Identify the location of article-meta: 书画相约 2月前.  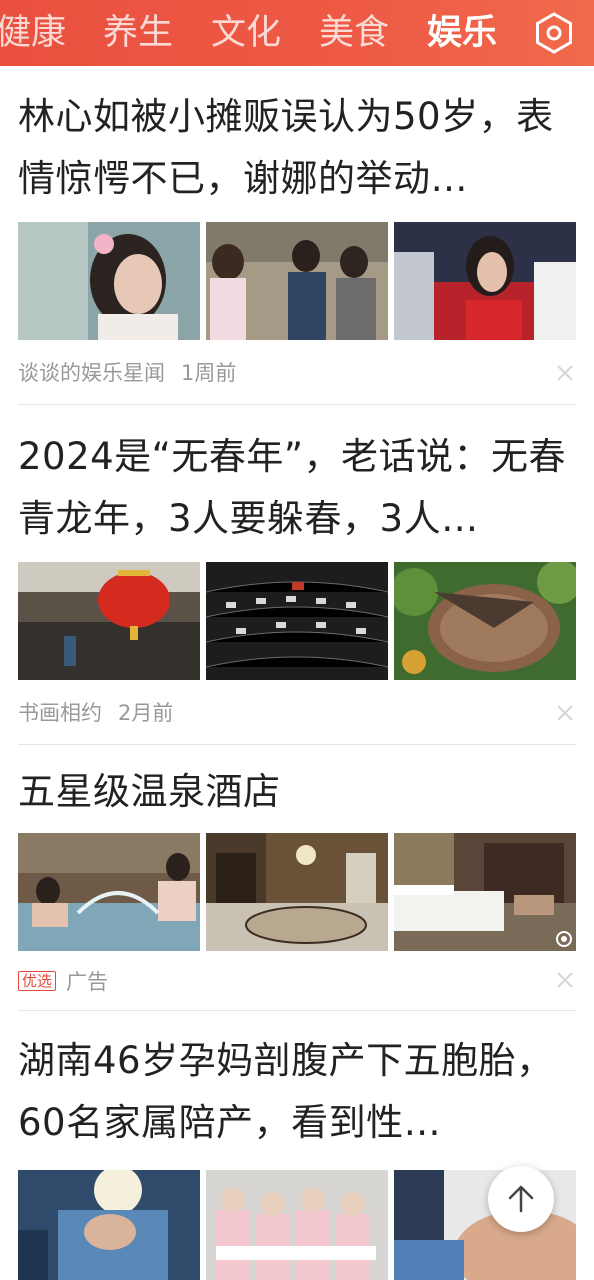
(95, 713).